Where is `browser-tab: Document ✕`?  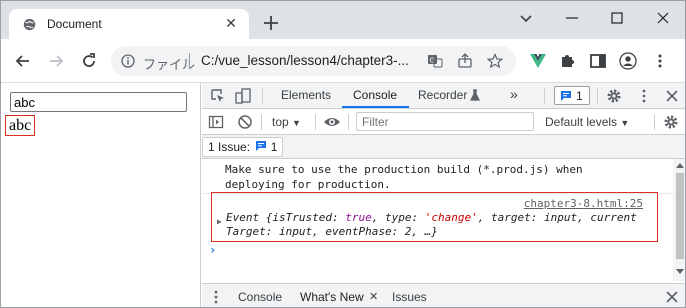 browser-tab: Document ✕ is located at coordinates (129, 24).